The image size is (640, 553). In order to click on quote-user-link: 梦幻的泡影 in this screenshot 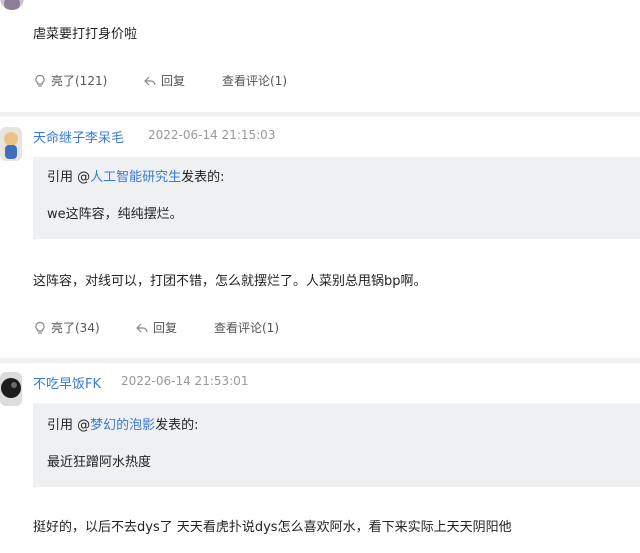, I will do `click(122, 425)`.